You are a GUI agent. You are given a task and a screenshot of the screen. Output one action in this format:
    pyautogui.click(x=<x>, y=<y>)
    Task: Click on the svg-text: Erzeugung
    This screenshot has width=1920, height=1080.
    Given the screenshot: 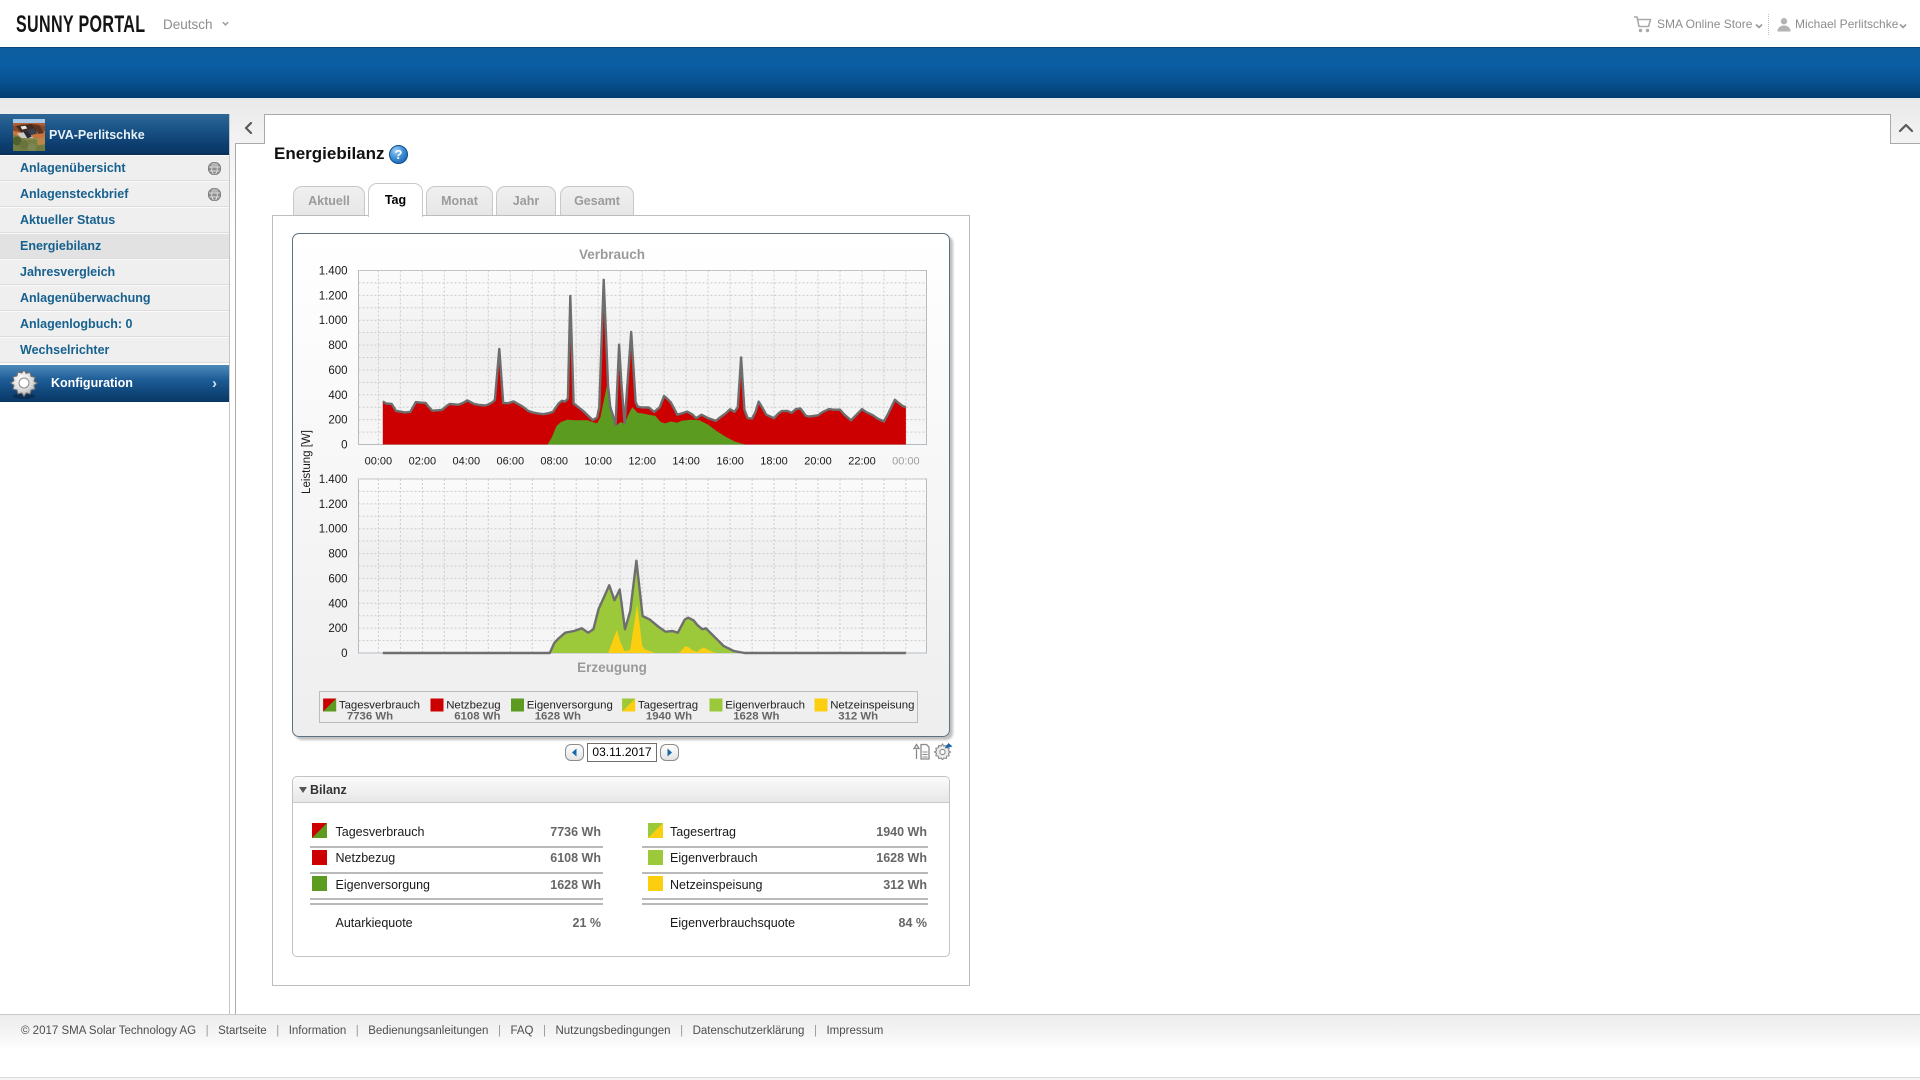 What is the action you would take?
    pyautogui.click(x=612, y=667)
    